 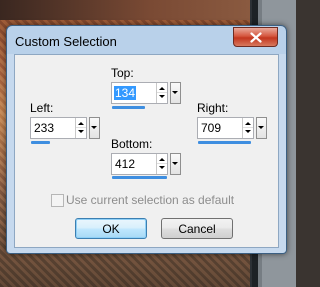 I want to click on top-slider, so click(x=128, y=107).